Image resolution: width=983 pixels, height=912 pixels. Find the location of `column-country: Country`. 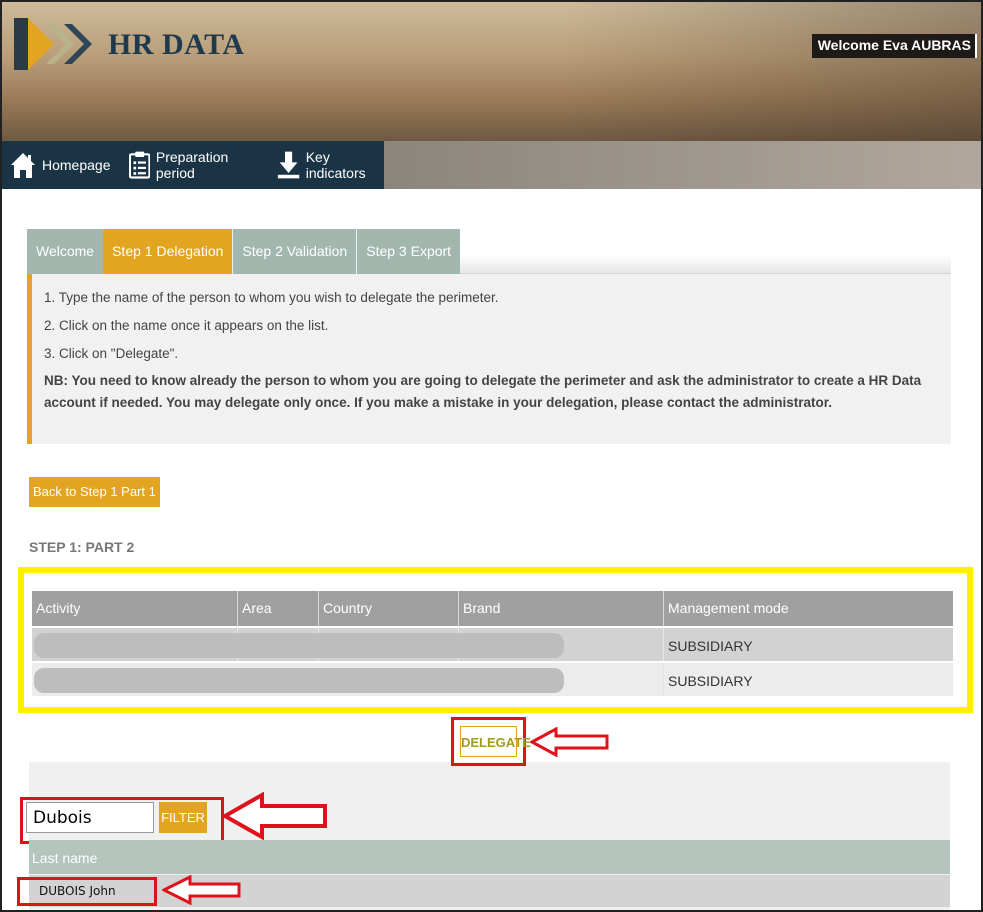

column-country: Country is located at coordinates (389, 608).